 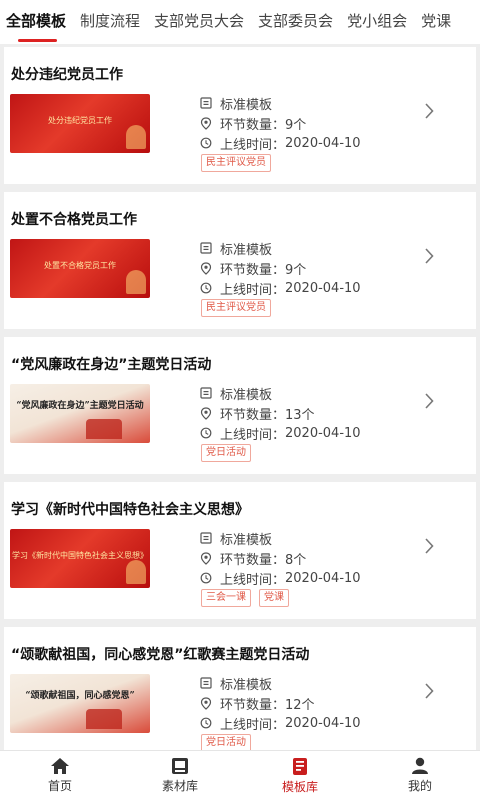 I want to click on steps-row: 环节数量： 13个, so click(x=257, y=413).